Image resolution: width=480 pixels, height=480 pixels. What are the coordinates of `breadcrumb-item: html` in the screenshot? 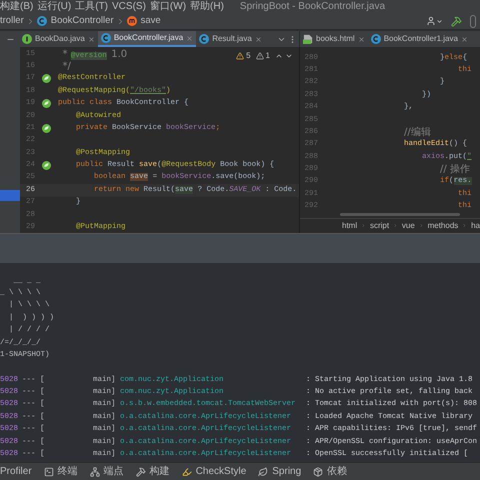 It's located at (350, 226).